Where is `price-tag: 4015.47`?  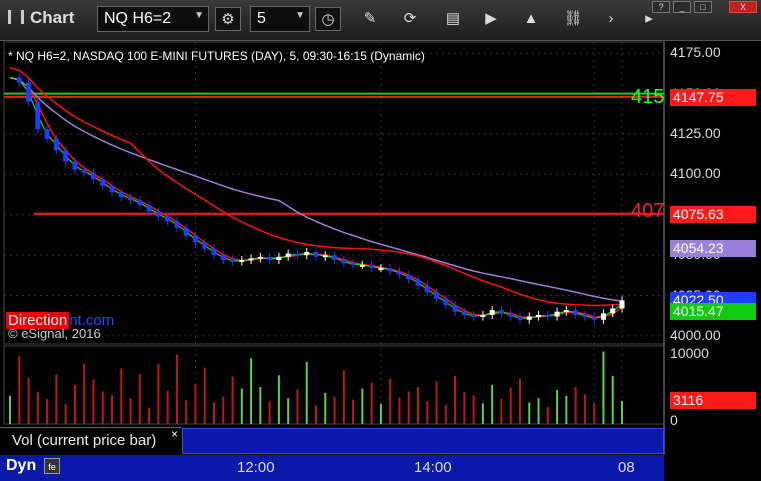
price-tag: 4015.47 is located at coordinates (713, 311).